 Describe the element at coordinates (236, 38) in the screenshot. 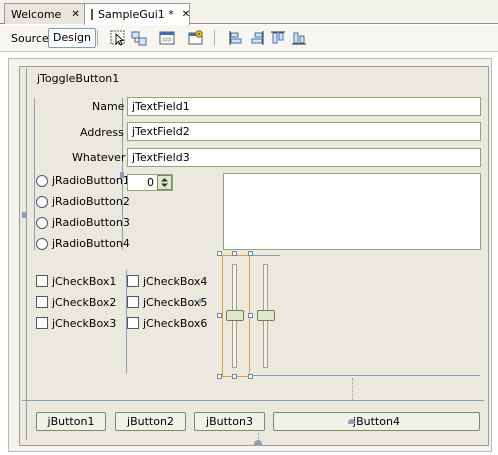

I see `align-left-icon` at that location.